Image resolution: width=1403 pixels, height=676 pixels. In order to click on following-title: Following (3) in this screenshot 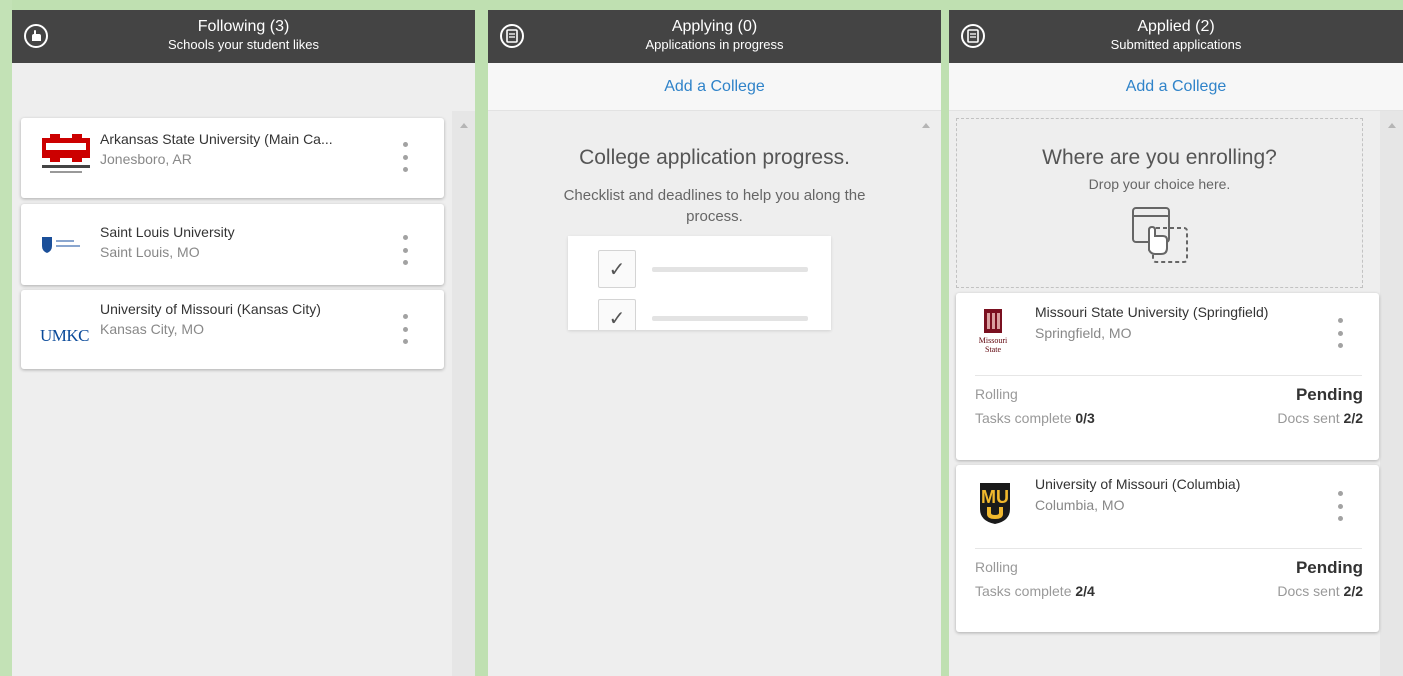, I will do `click(243, 26)`.